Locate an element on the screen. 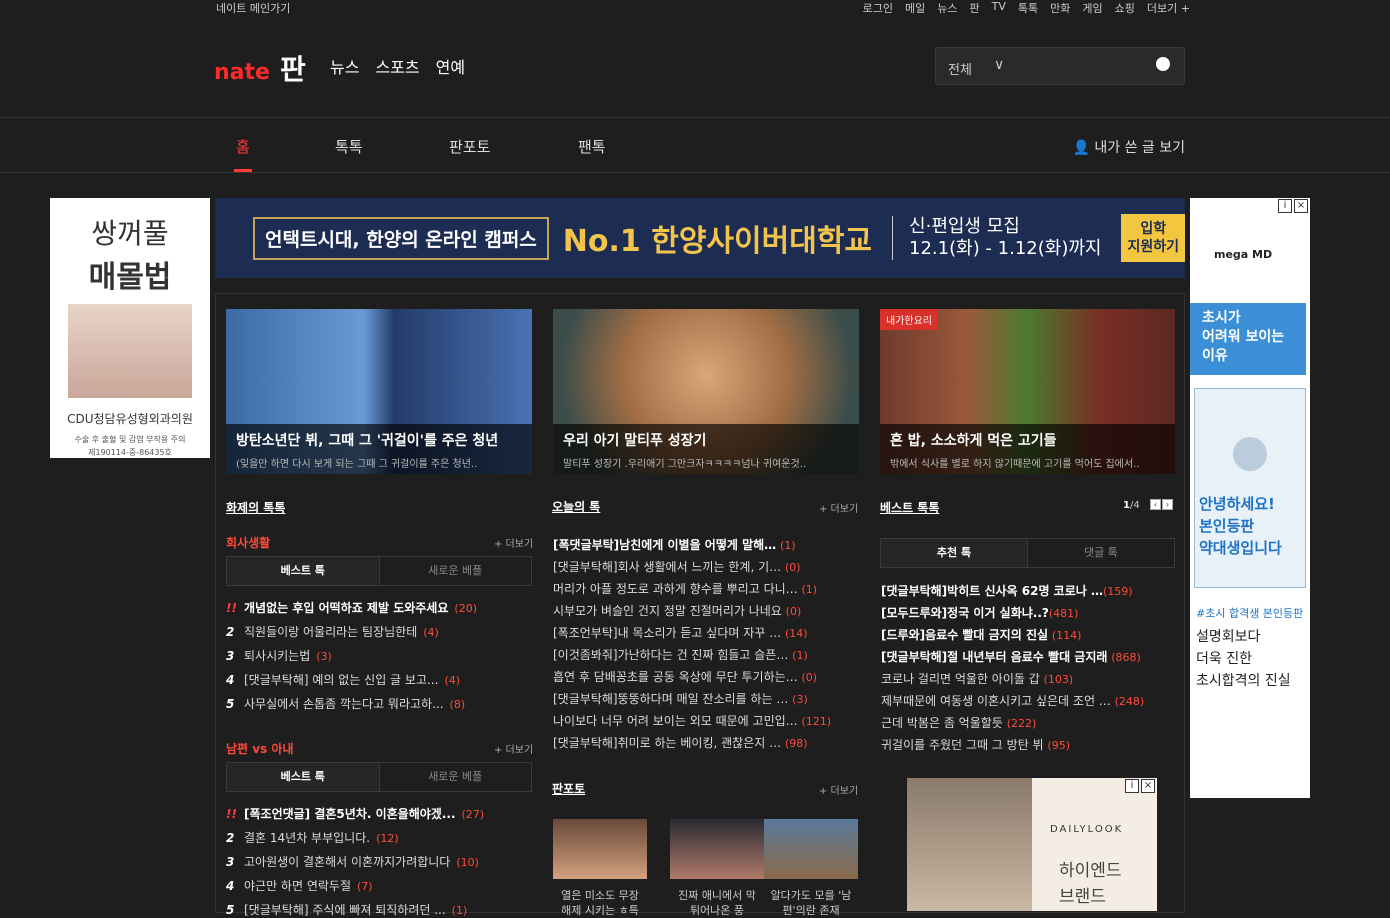 This screenshot has width=1390, height=918. list-item: [폭조언부탁]내 목소리가 듣고 싶다며 자꾸 … (14) is located at coordinates (705, 632).